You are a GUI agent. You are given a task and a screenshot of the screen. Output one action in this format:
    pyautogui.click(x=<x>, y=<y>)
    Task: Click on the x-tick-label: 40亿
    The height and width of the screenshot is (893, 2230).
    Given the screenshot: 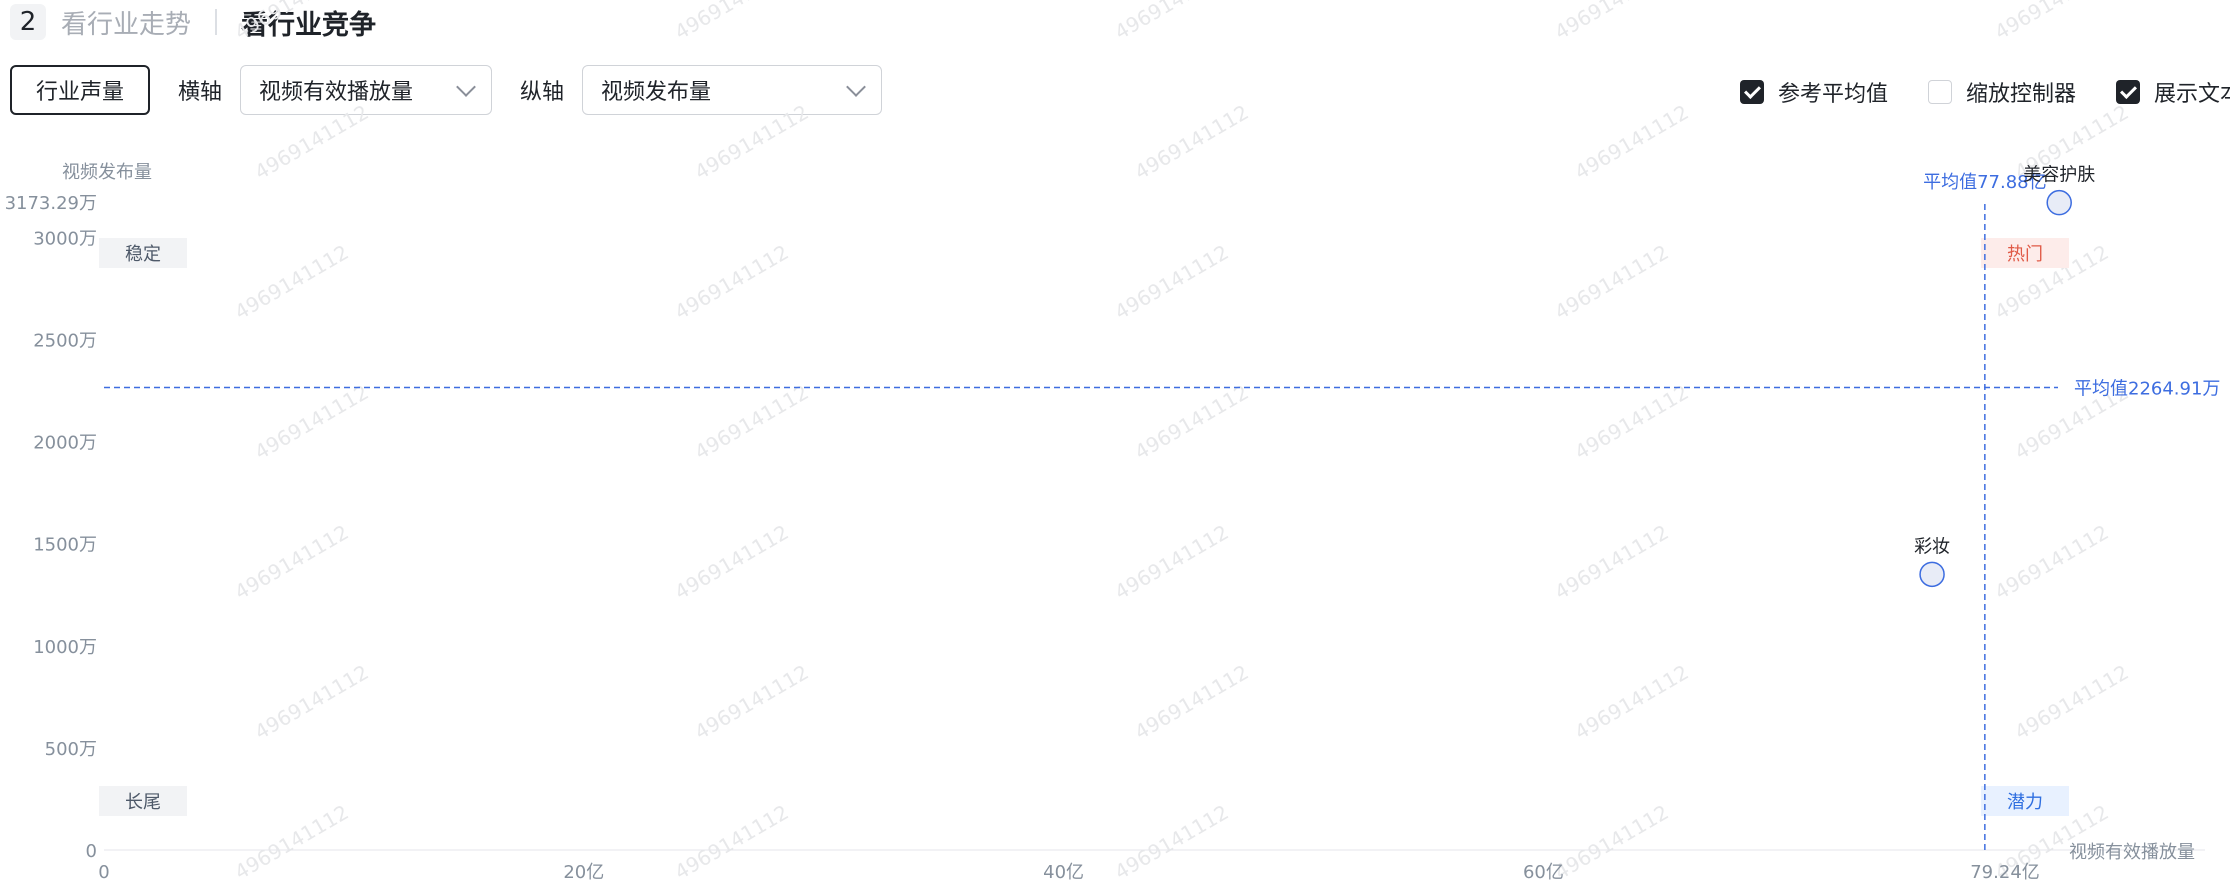 What is the action you would take?
    pyautogui.click(x=1063, y=872)
    